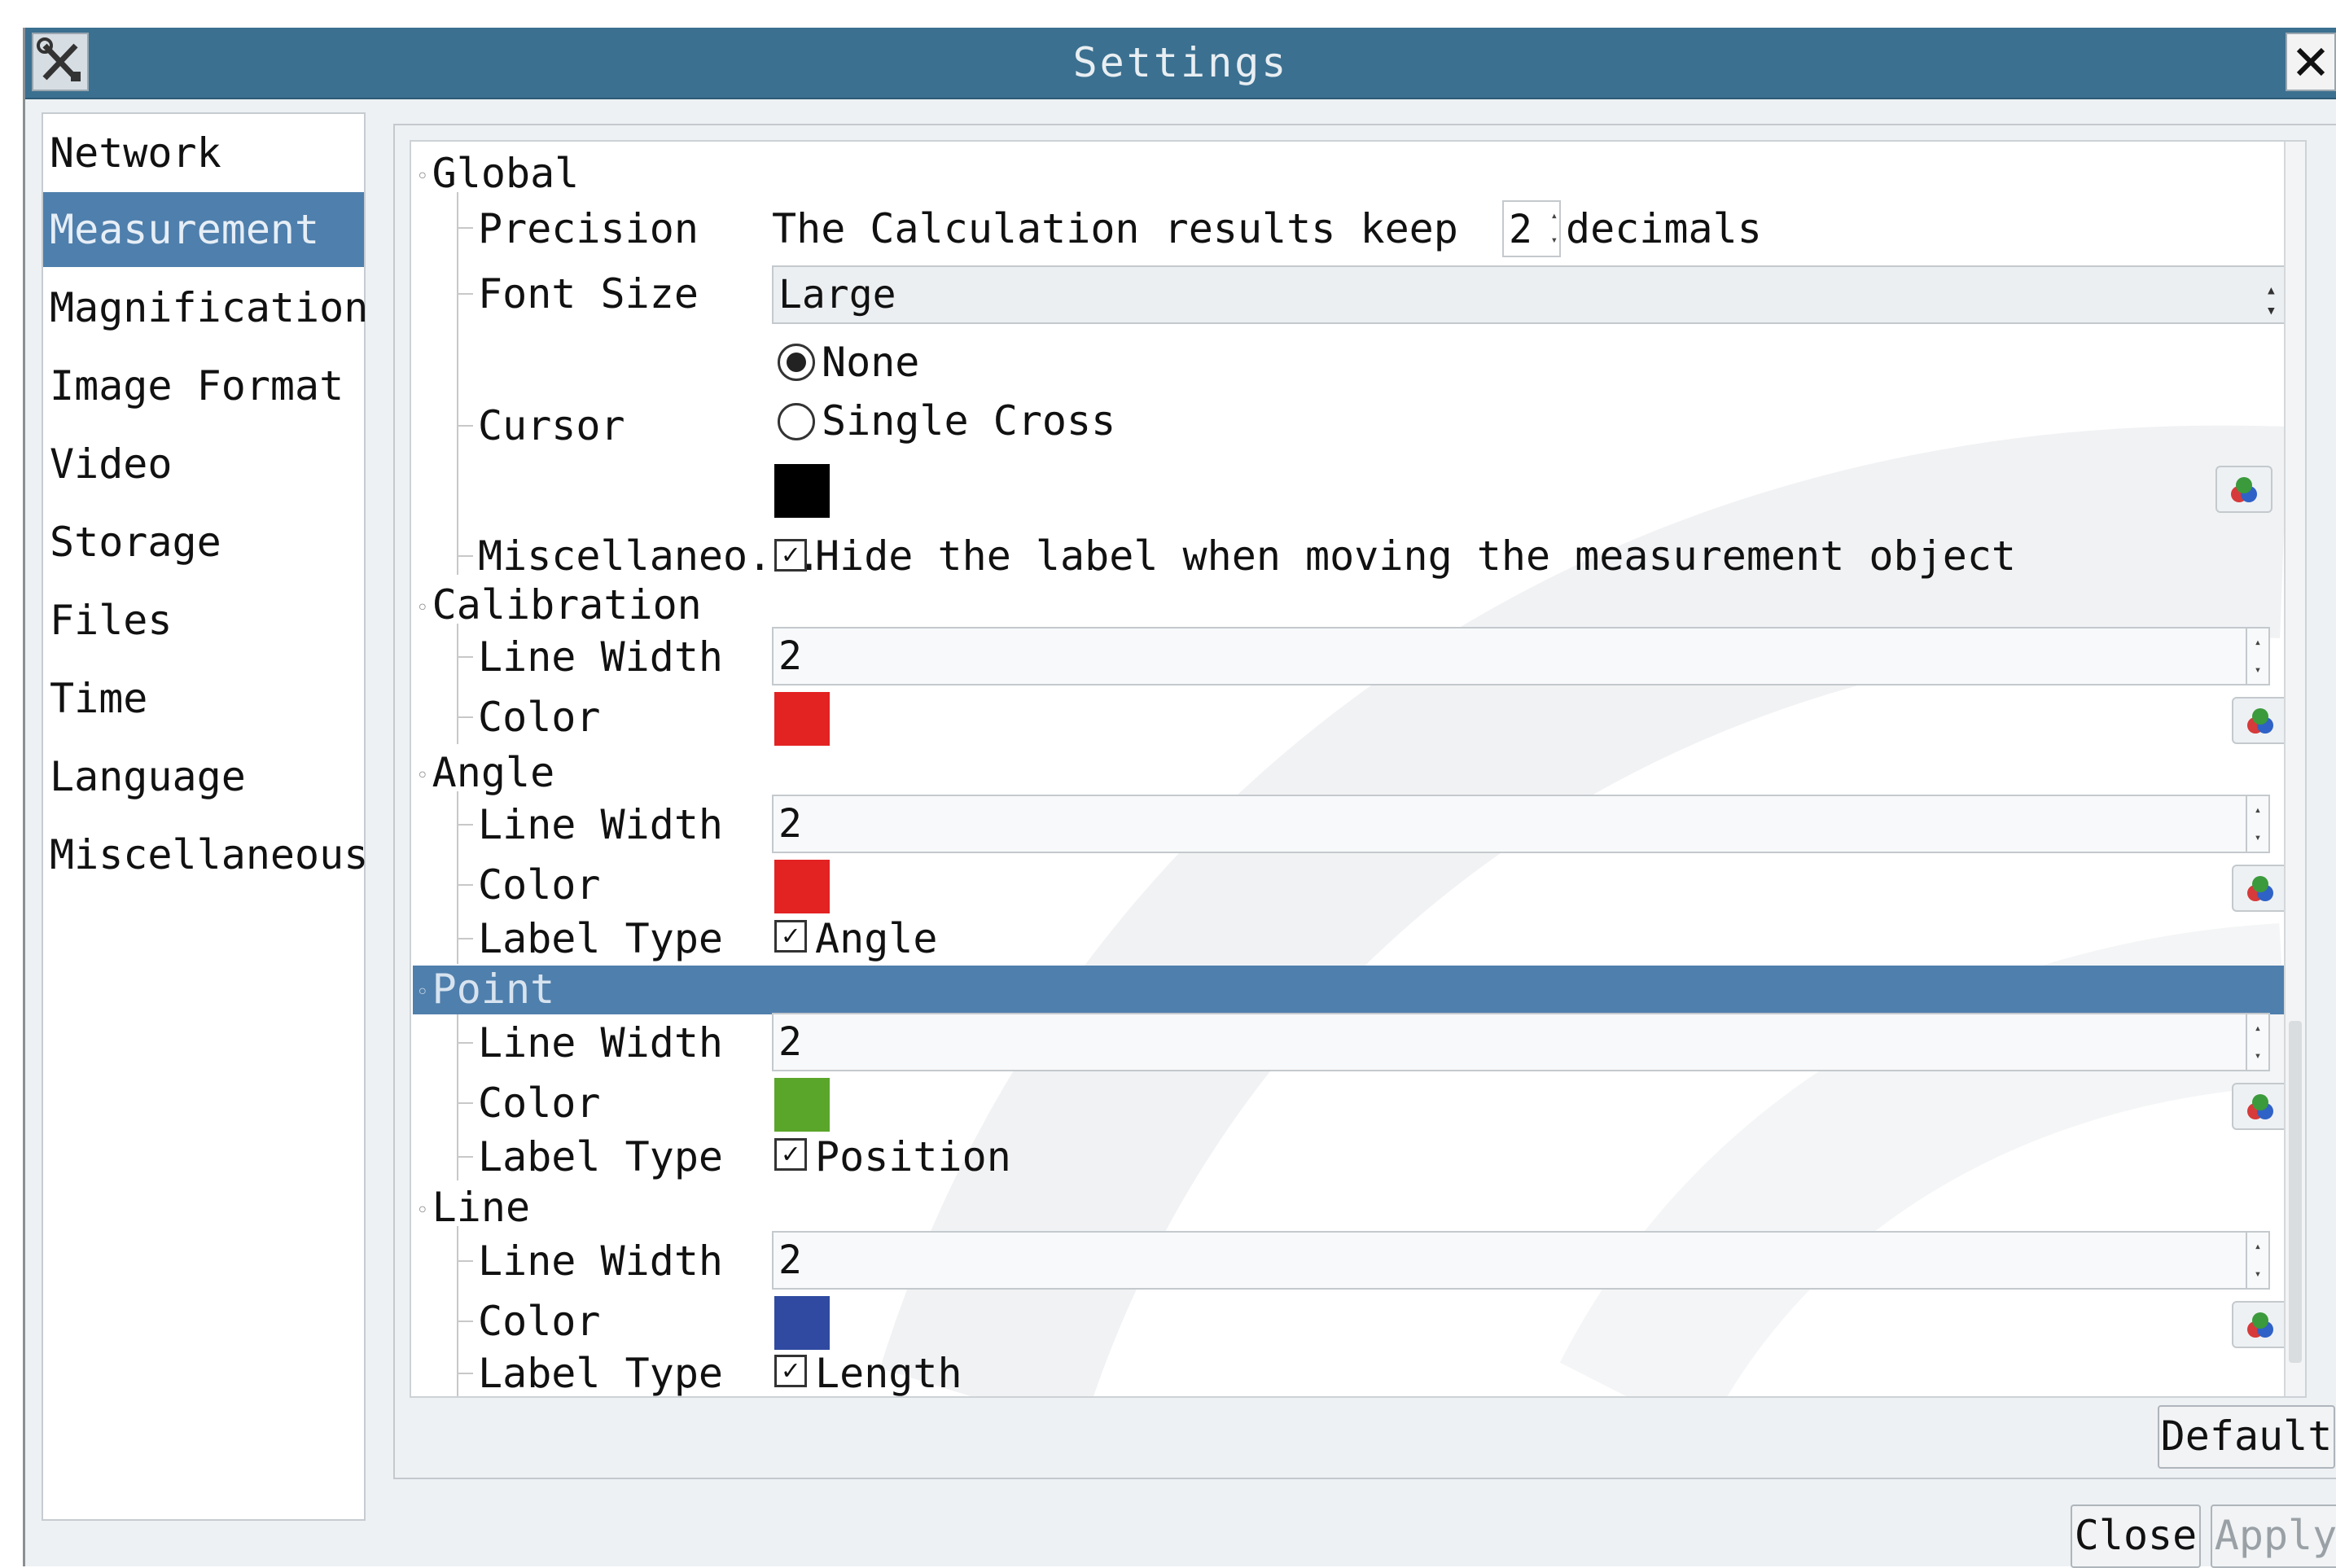  I want to click on cursor-none-radio, so click(796, 362).